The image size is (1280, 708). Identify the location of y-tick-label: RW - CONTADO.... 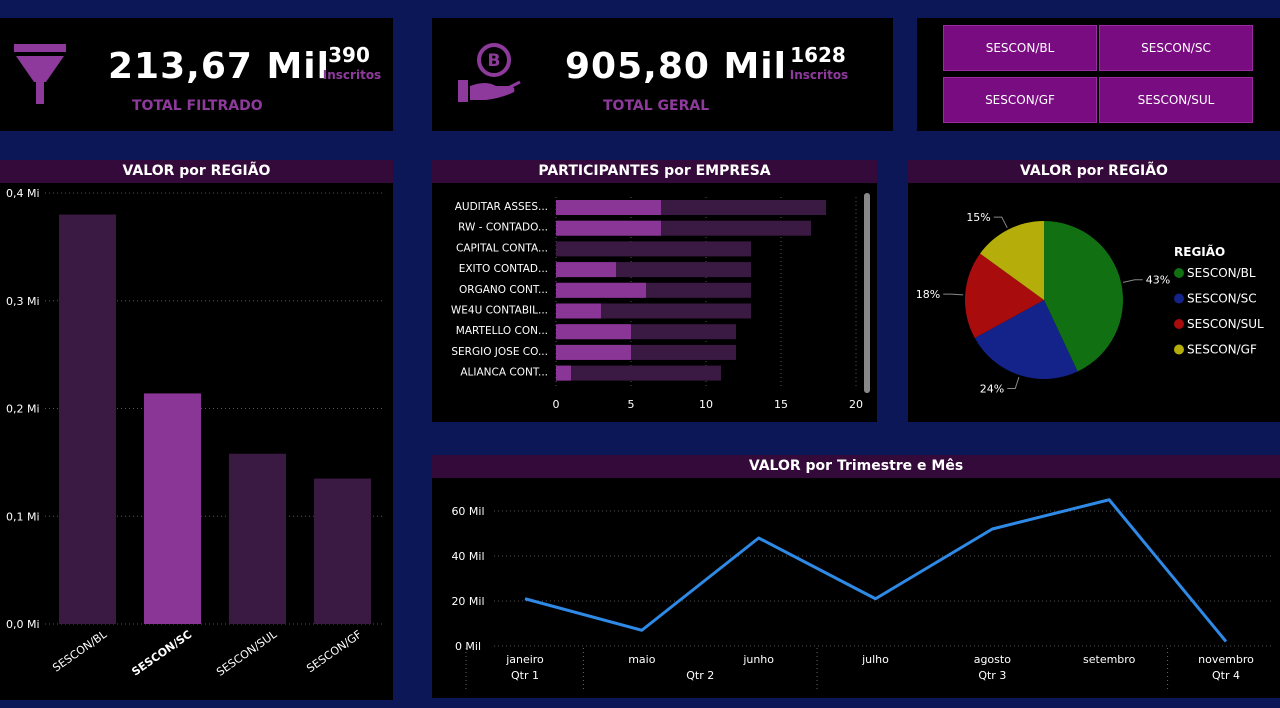
(503, 228).